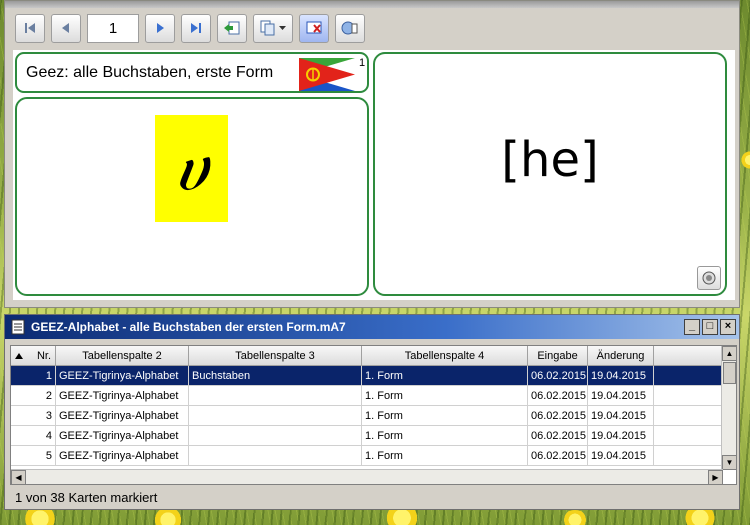  What do you see at coordinates (150, 72) in the screenshot?
I see `card-title: Geez: alle Buchstaben, erste Form` at bounding box center [150, 72].